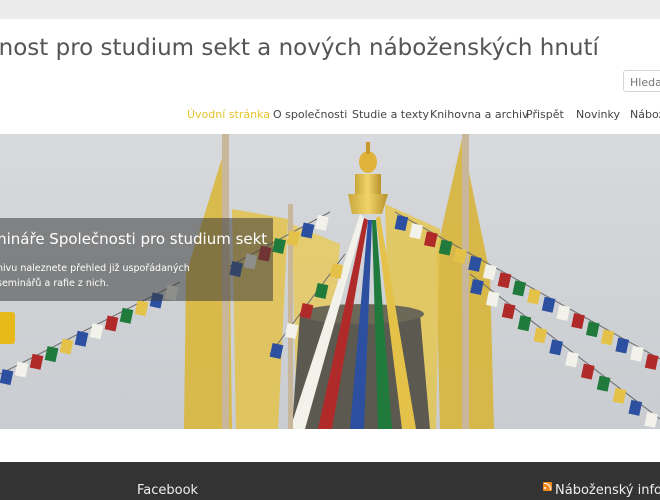 The width and height of the screenshot is (660, 500). Describe the element at coordinates (545, 114) in the screenshot. I see `nav-item-contribute: Přispět` at that location.